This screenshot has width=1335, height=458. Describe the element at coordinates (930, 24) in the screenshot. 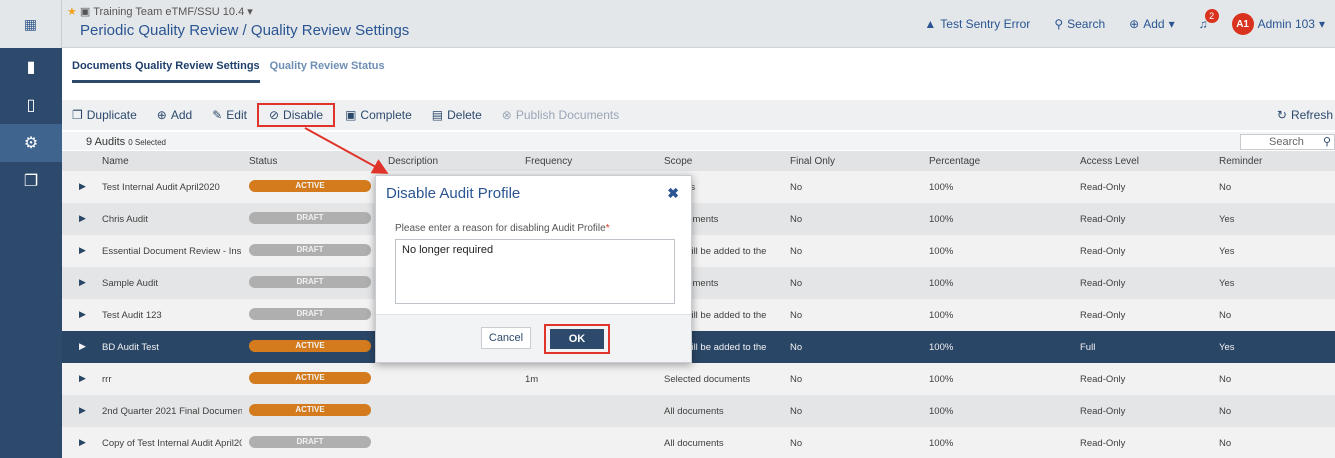

I see `warning-icon: ▲` at that location.